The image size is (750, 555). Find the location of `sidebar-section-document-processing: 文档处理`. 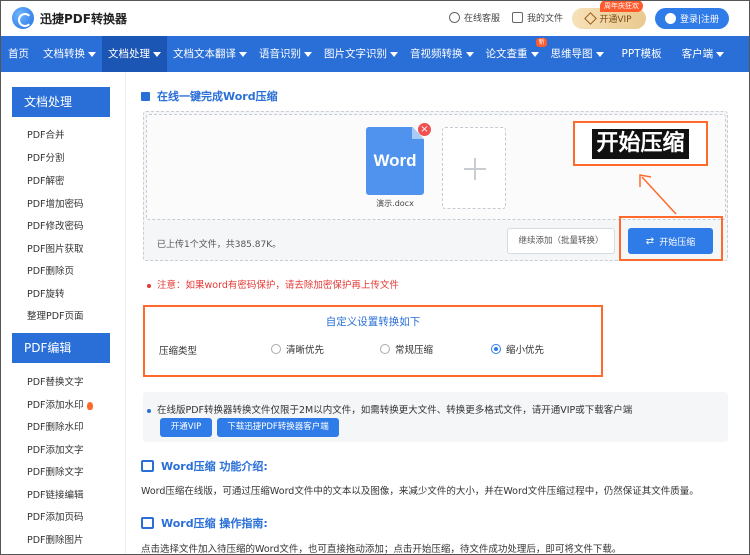

sidebar-section-document-processing: 文档处理 is located at coordinates (61, 102).